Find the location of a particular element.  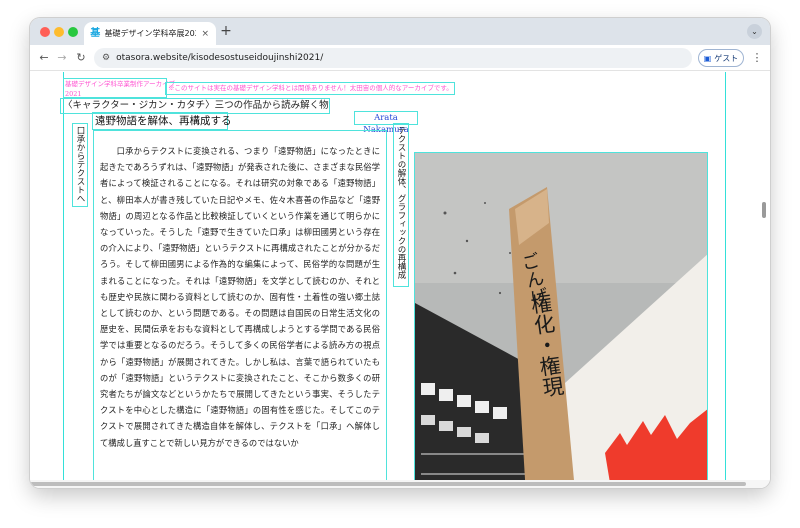

horizontal-scrollbar-track is located at coordinates (400, 484).